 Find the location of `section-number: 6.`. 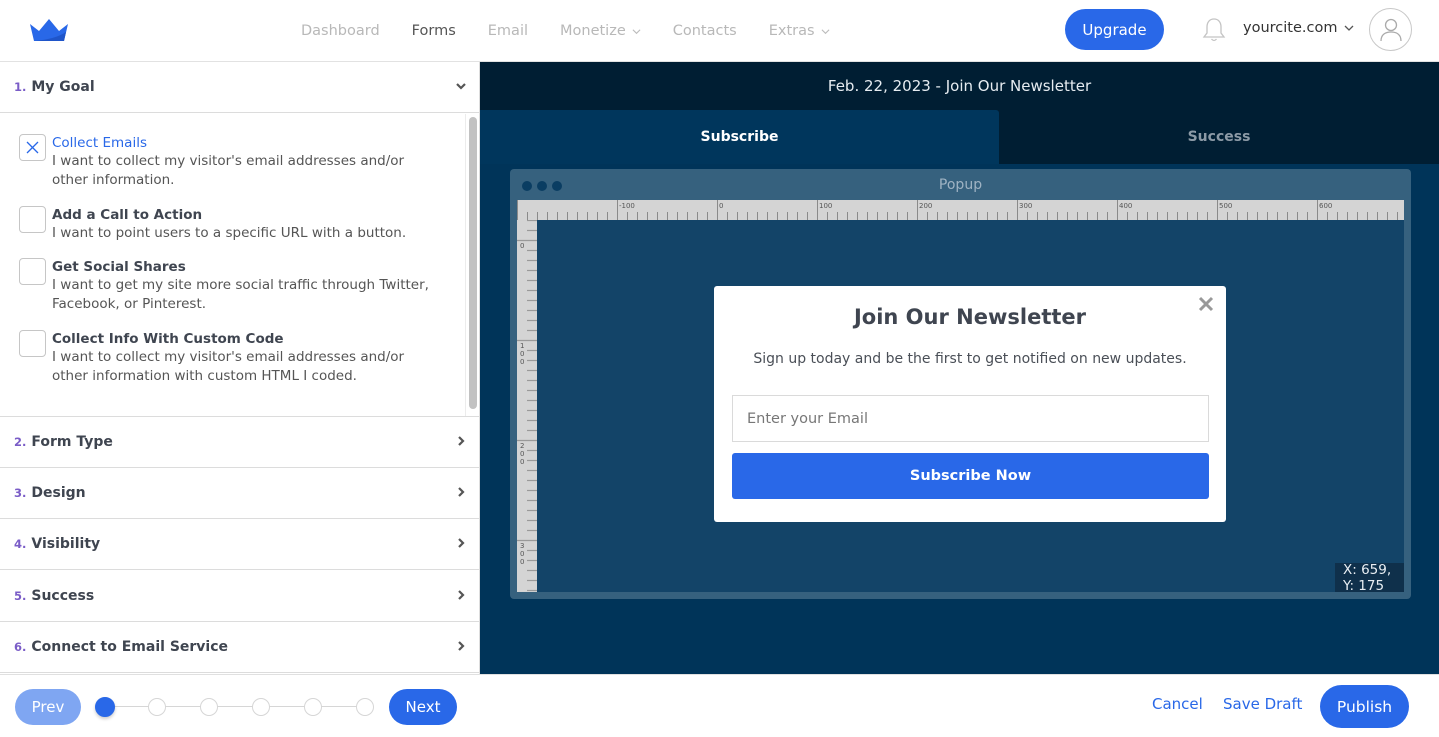

section-number: 6. is located at coordinates (20, 647).